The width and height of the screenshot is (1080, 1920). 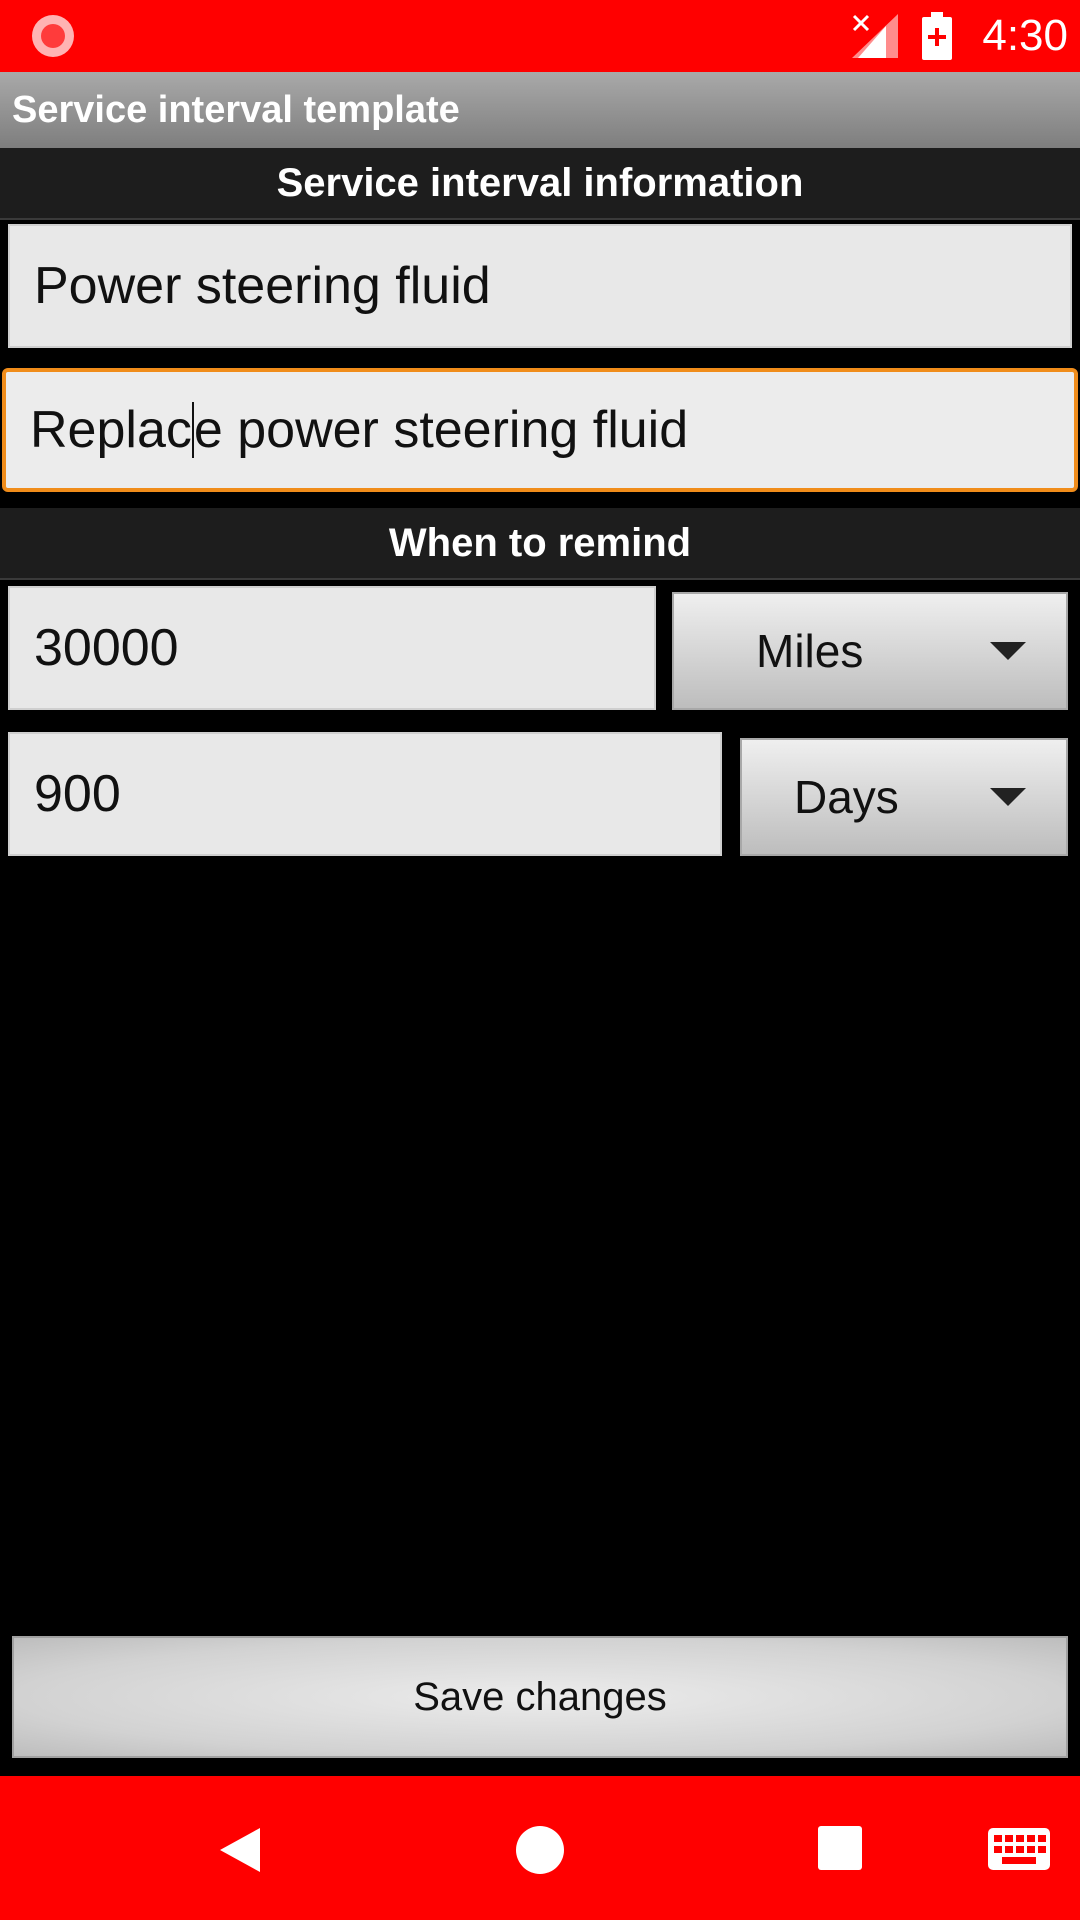 What do you see at coordinates (540, 1850) in the screenshot?
I see `home-icon` at bounding box center [540, 1850].